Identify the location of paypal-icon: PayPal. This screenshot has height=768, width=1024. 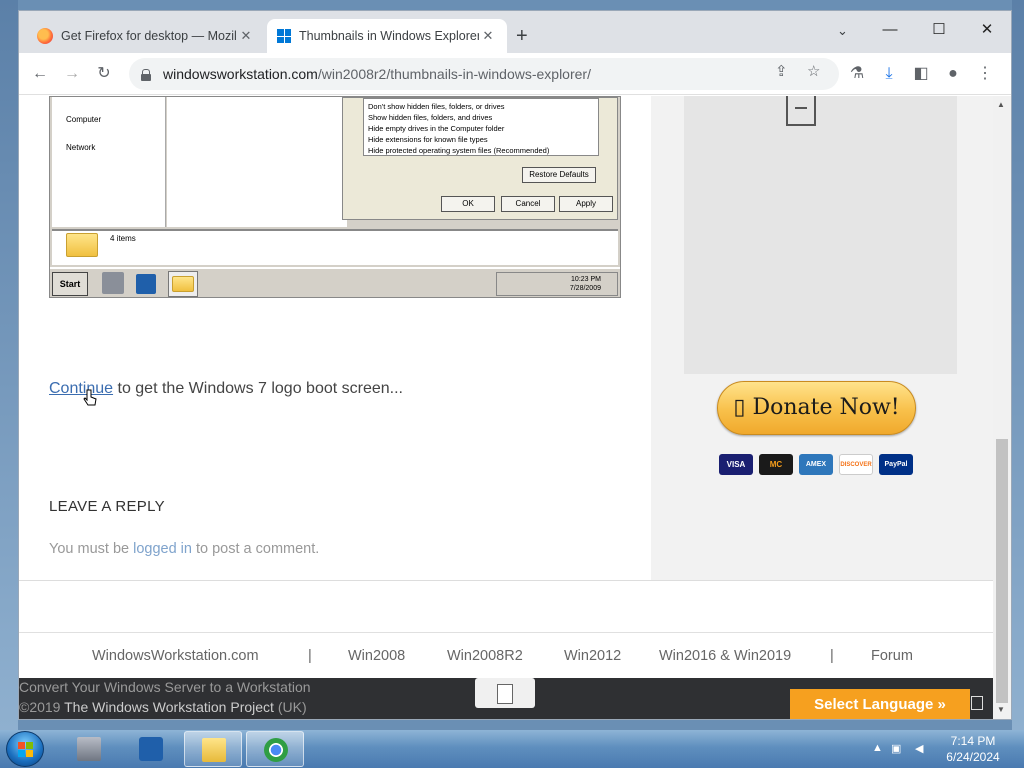
(896, 464).